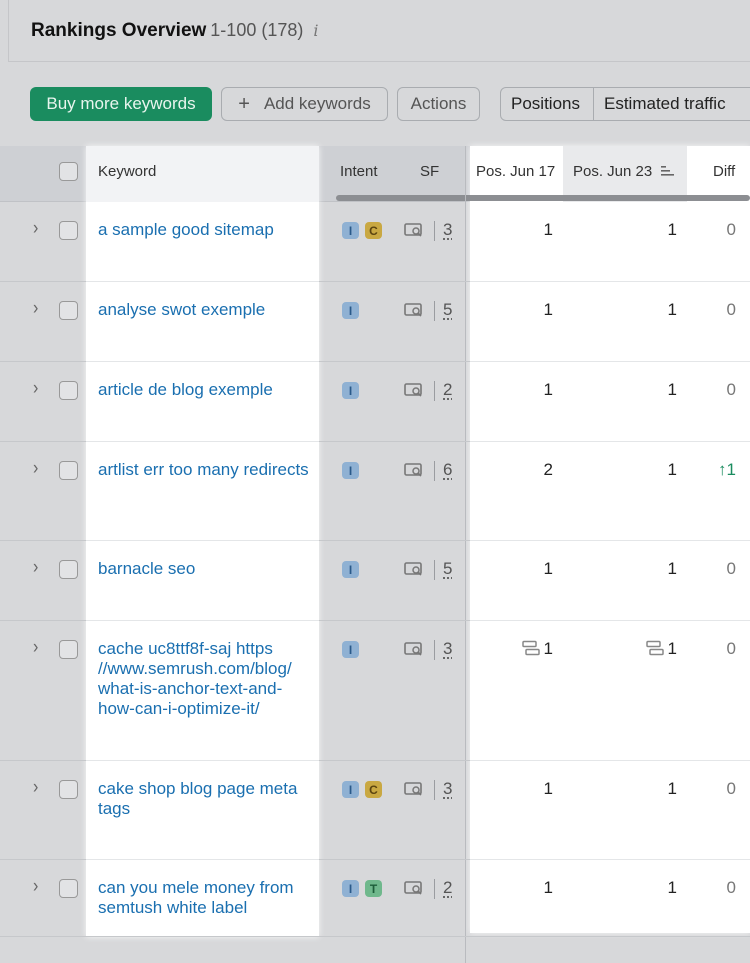 Image resolution: width=750 pixels, height=963 pixels. I want to click on sort-icon, so click(668, 170).